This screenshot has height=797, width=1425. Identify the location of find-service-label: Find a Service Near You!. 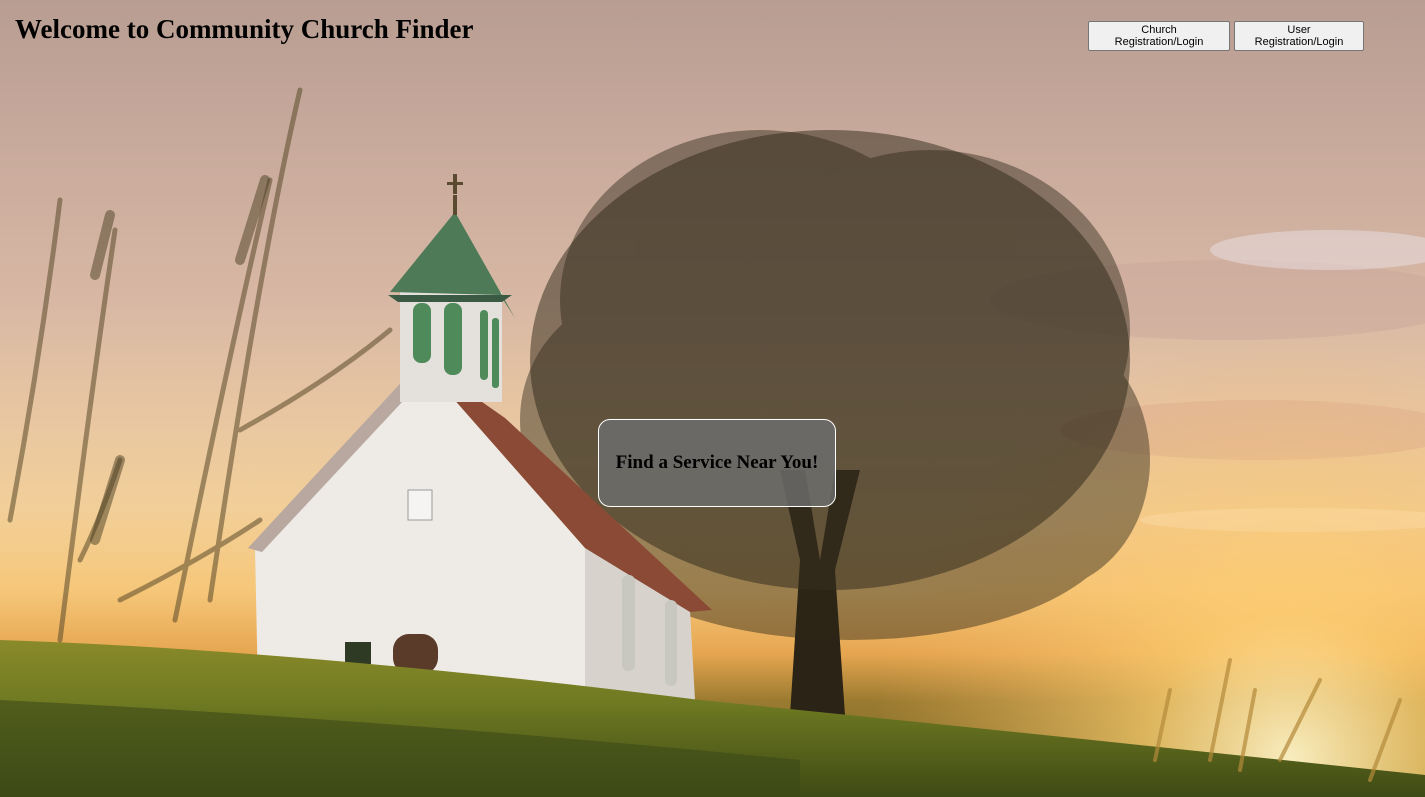
(717, 462).